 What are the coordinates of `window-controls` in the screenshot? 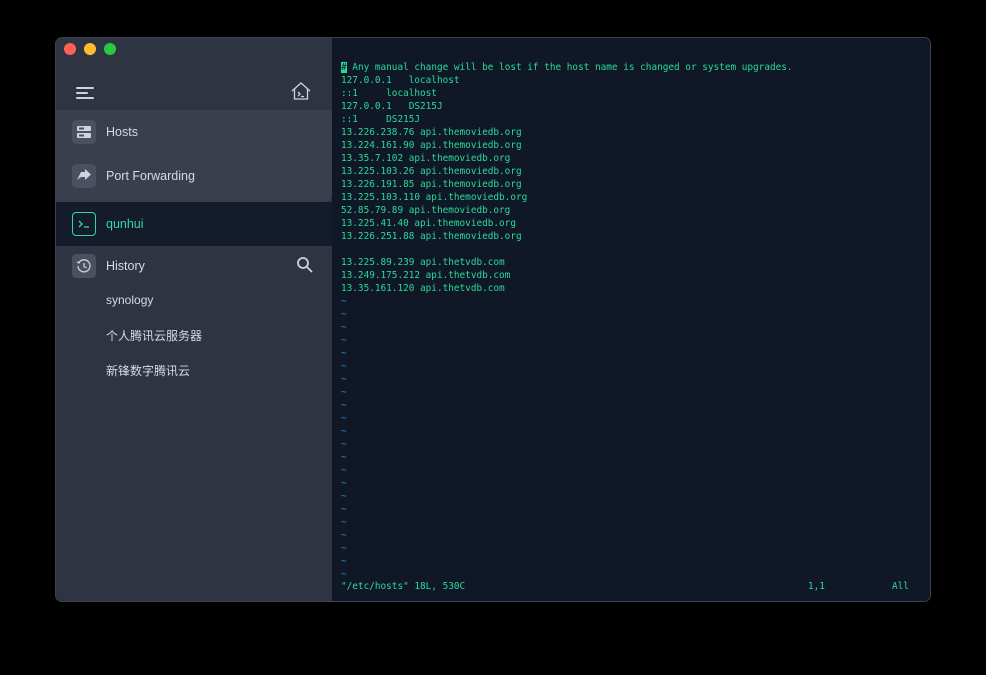 It's located at (90, 49).